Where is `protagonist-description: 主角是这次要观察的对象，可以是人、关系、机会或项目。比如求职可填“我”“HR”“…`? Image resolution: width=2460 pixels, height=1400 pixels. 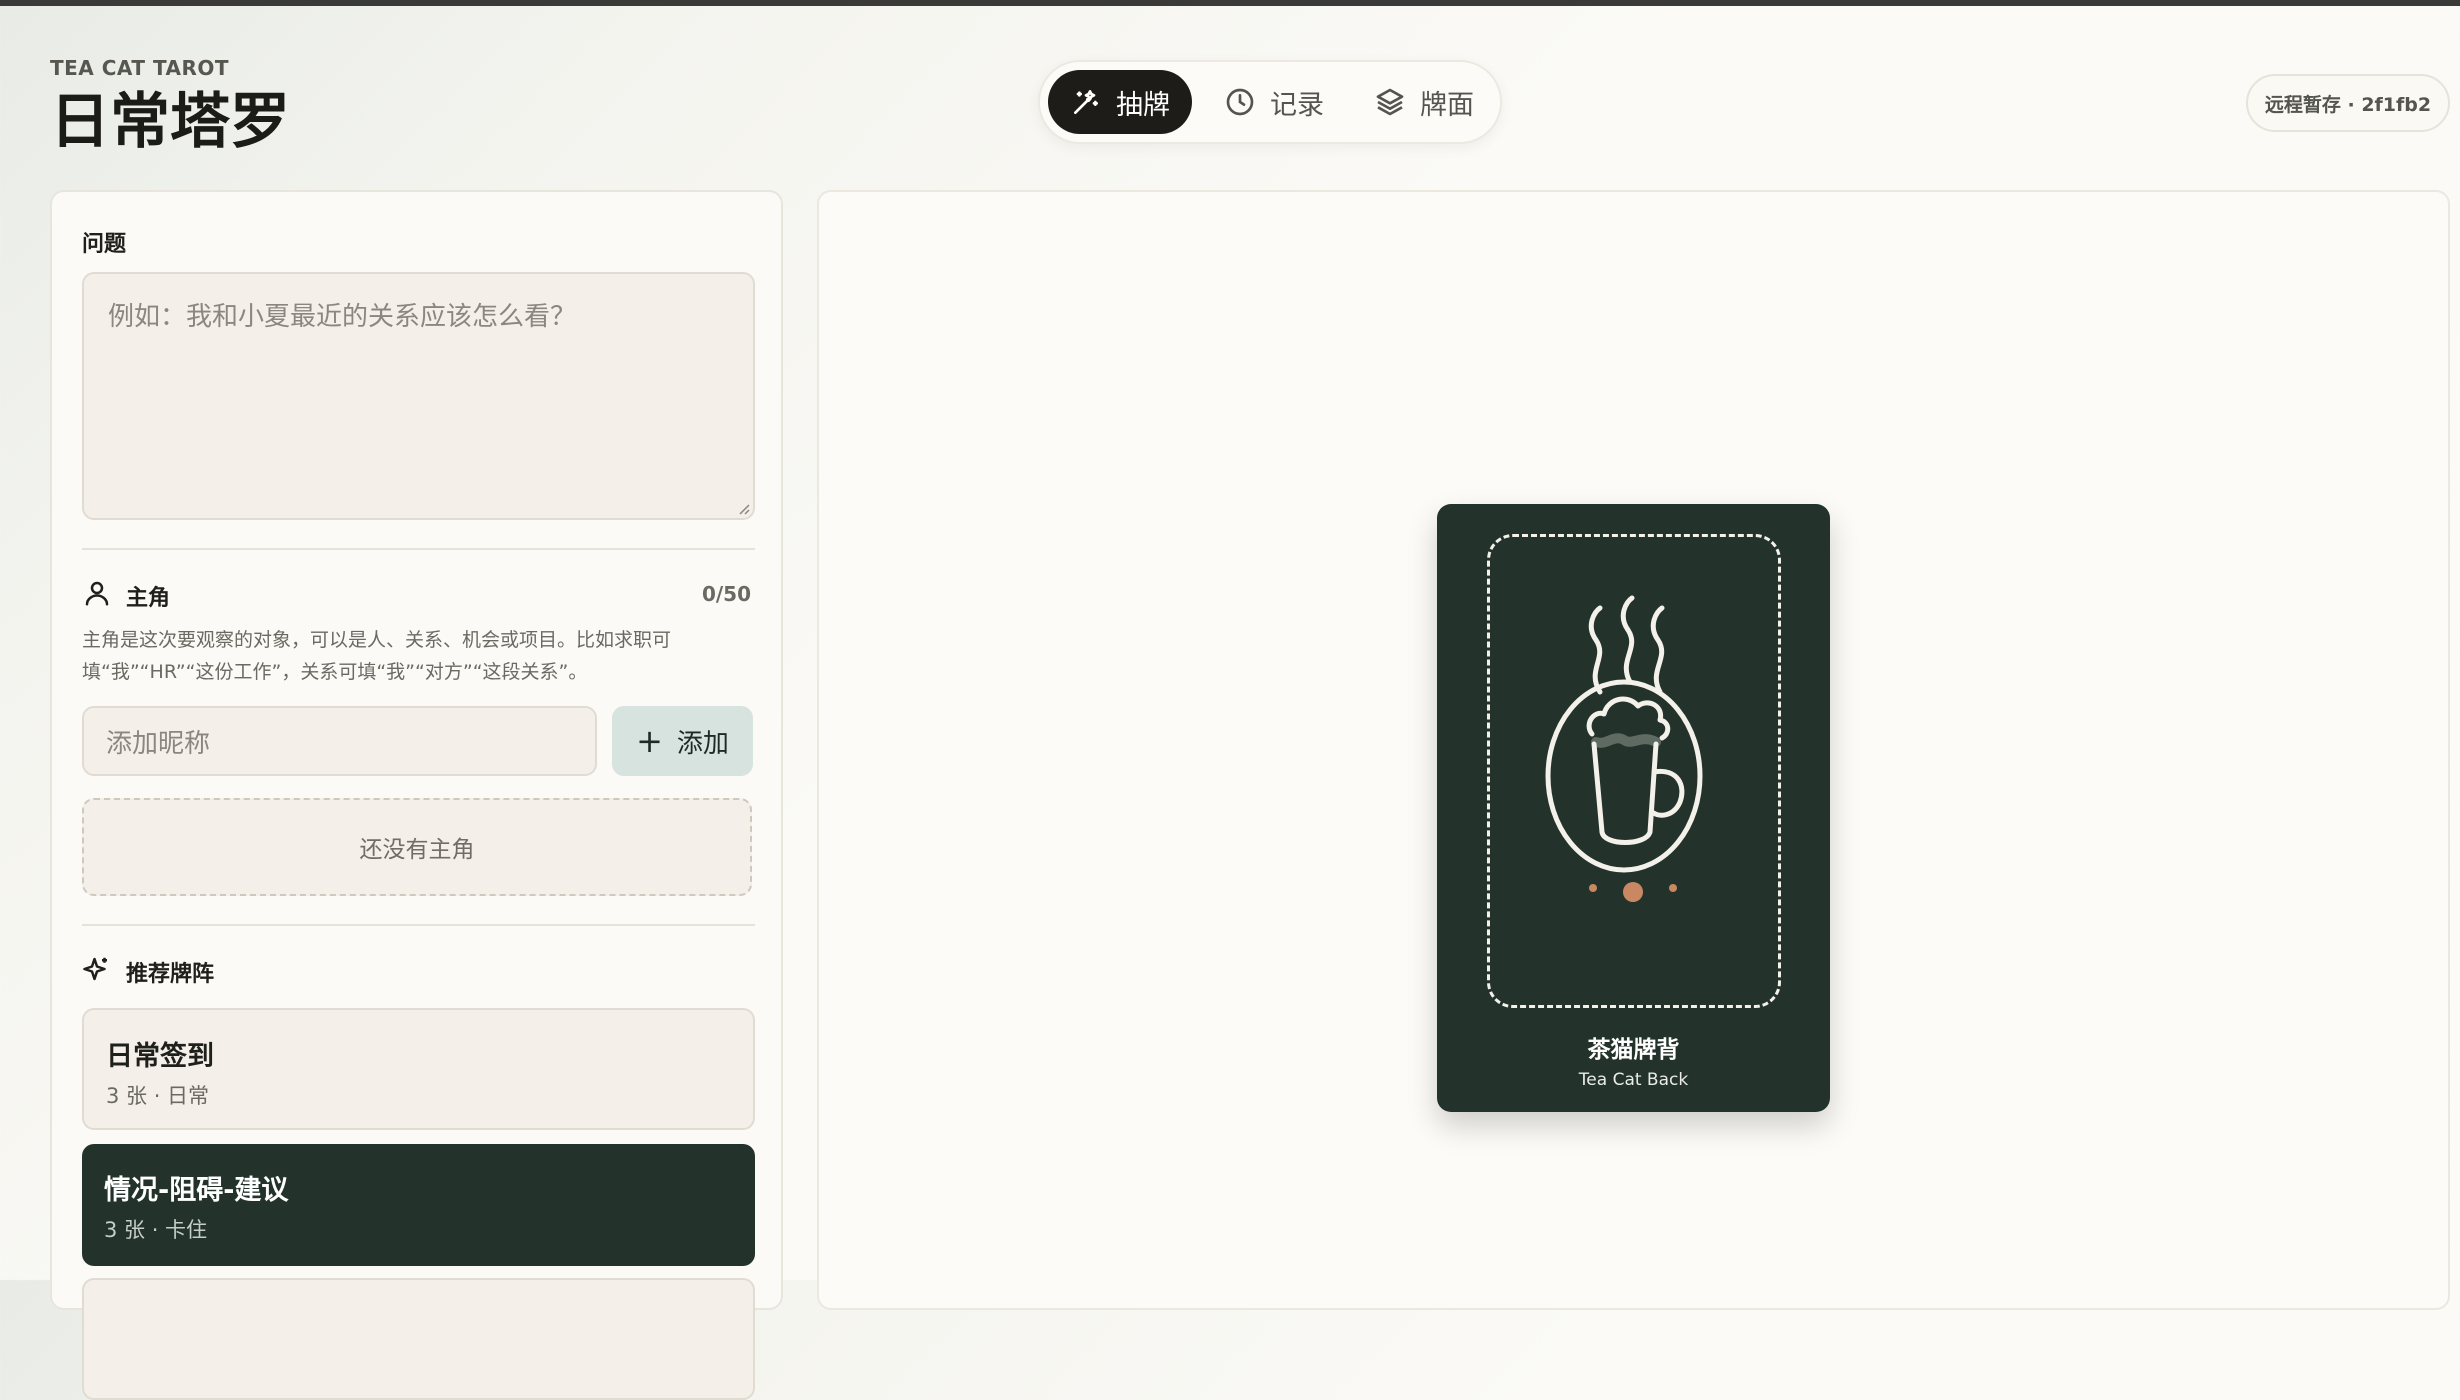
protagonist-description: 主角是这次要观察的对象，可以是人、关系、机会或项目。比如求职可填“我”“HR”“… is located at coordinates (377, 656).